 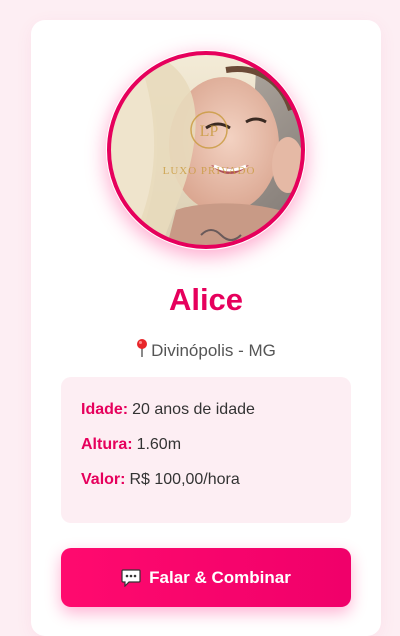 I want to click on detail-label: Valor:, so click(x=103, y=479).